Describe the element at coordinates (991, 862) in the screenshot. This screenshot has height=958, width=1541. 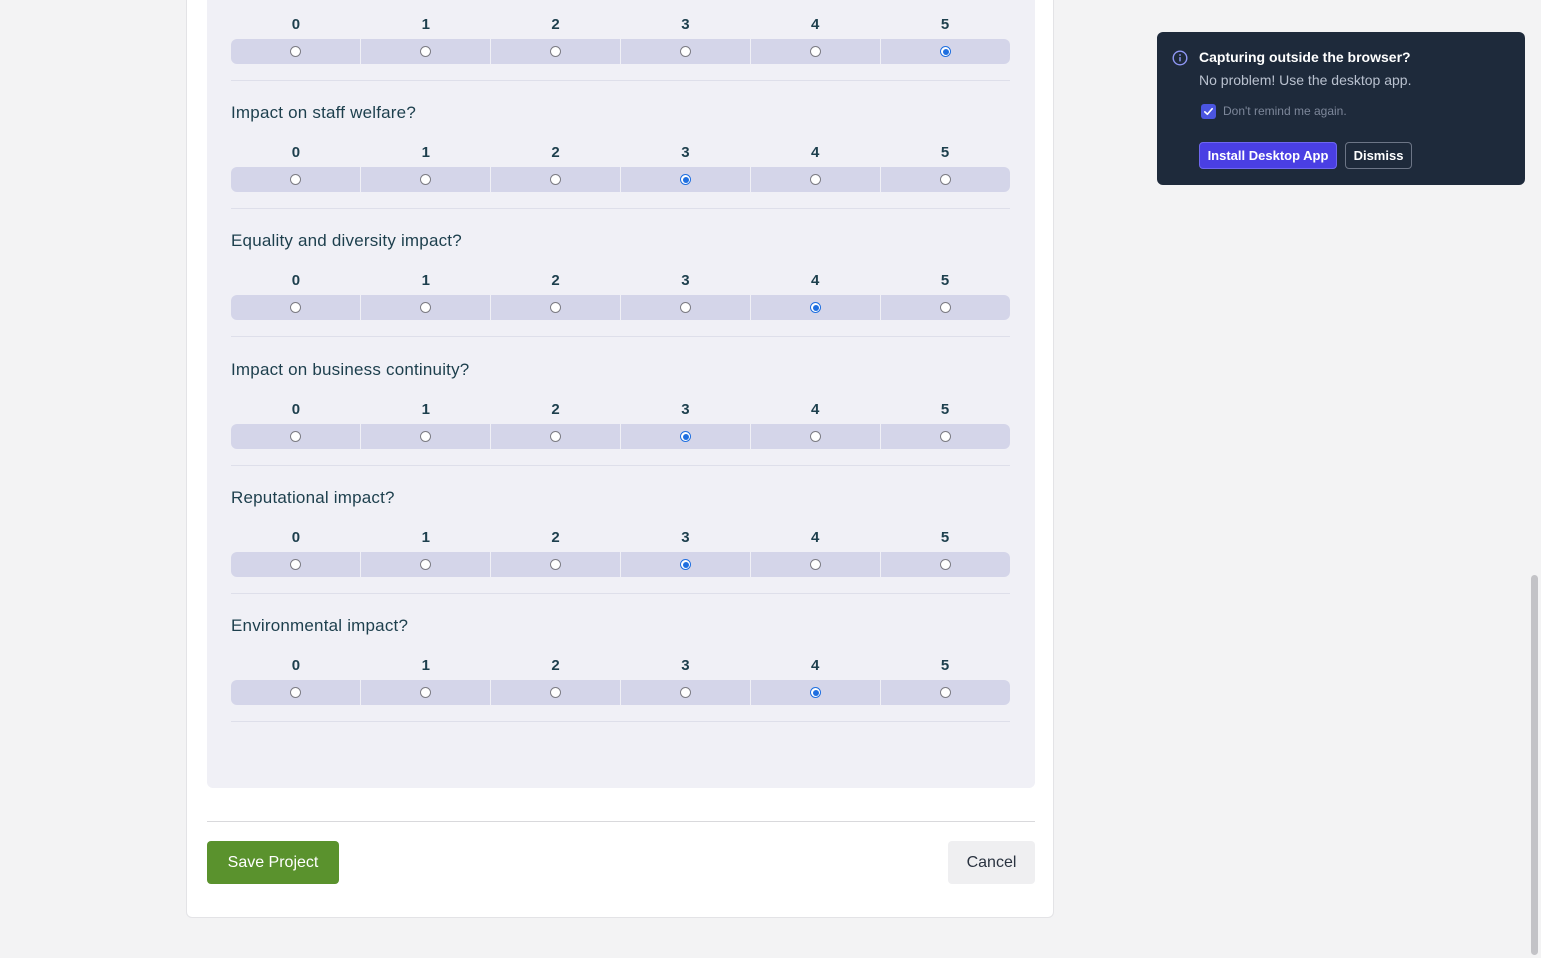
I see `cancel-button: Cancel` at that location.